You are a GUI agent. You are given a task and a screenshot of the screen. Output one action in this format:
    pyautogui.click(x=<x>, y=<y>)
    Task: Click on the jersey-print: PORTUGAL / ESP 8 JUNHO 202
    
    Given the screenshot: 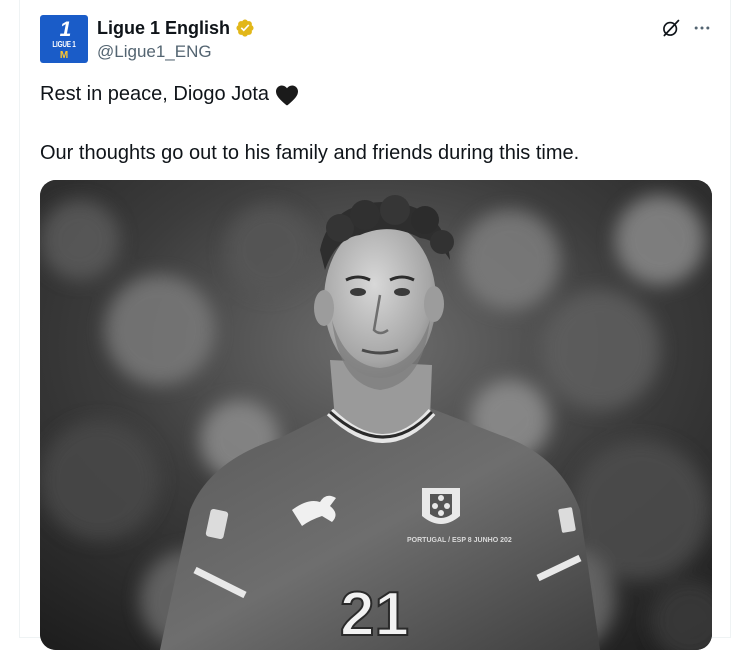 What is the action you would take?
    pyautogui.click(x=459, y=540)
    